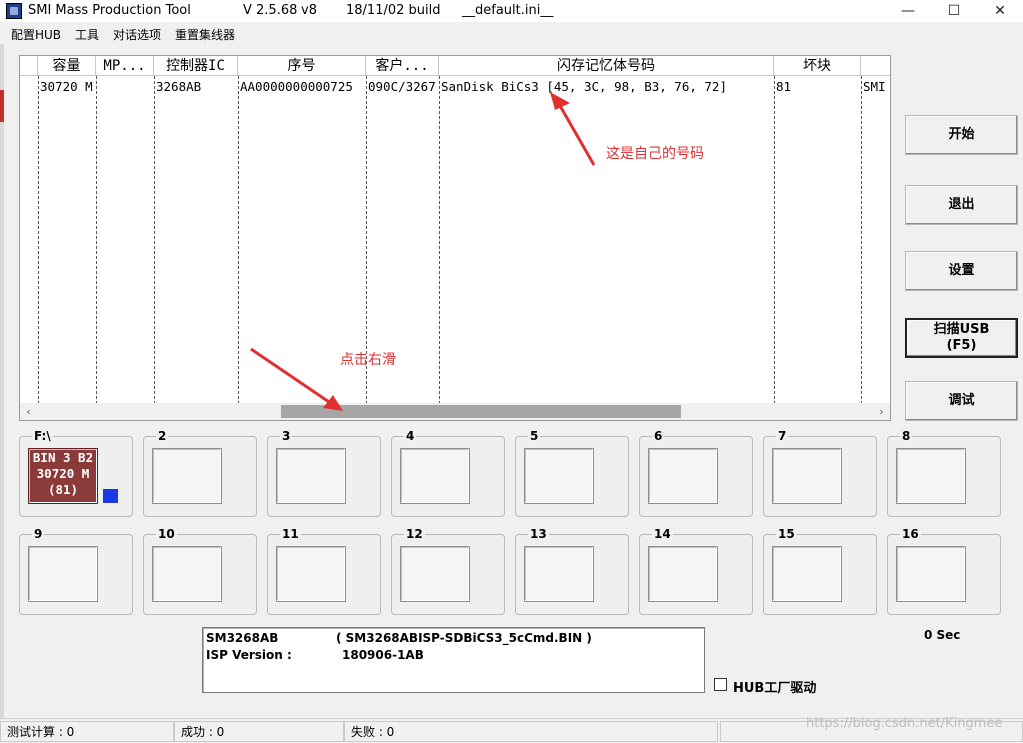 This screenshot has width=1023, height=743. What do you see at coordinates (908, 11) in the screenshot?
I see `minimize-button: —` at bounding box center [908, 11].